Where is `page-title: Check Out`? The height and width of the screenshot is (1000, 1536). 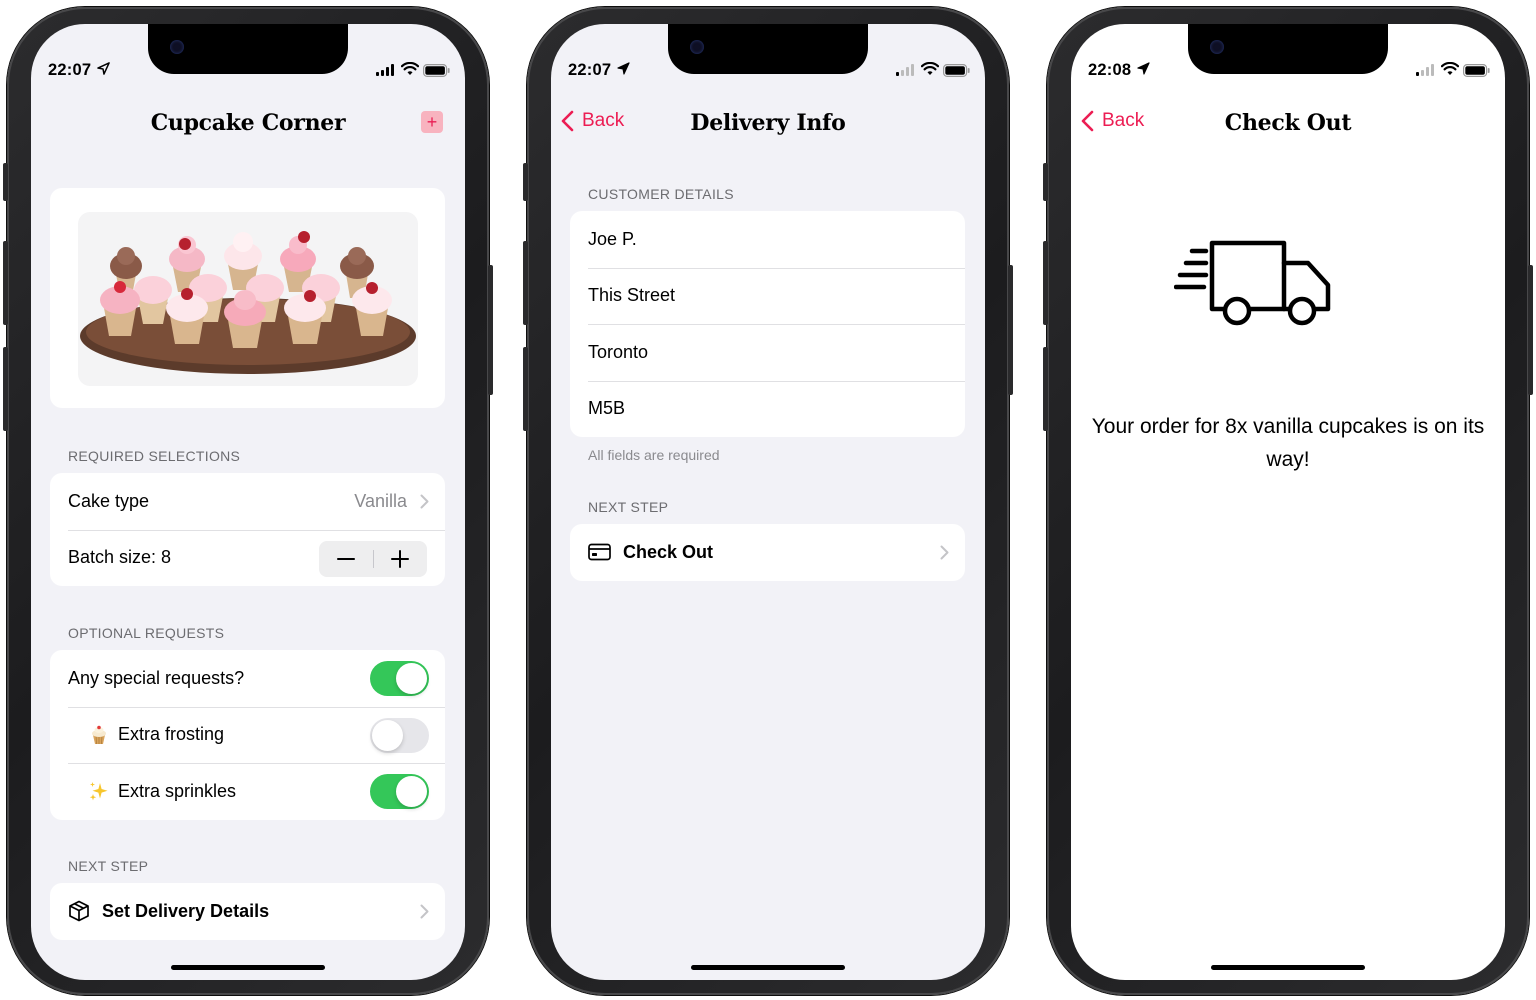 page-title: Check Out is located at coordinates (1288, 123).